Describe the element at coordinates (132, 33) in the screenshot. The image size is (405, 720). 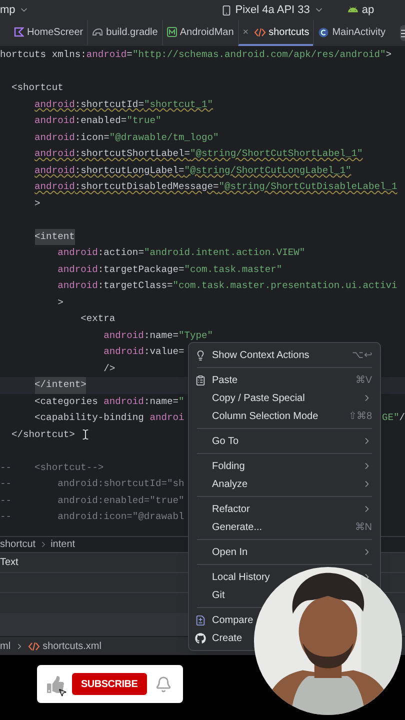
I see `tab-label: build.gradle` at that location.